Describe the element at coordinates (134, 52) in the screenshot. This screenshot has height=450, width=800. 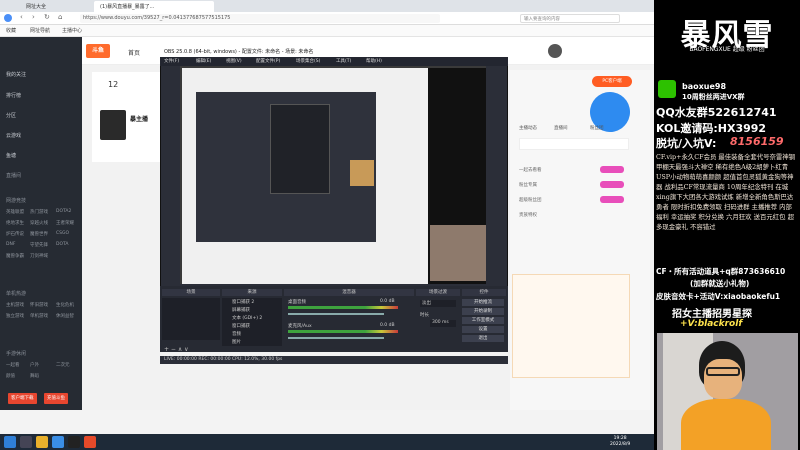
I see `nav-home: 首页` at that location.